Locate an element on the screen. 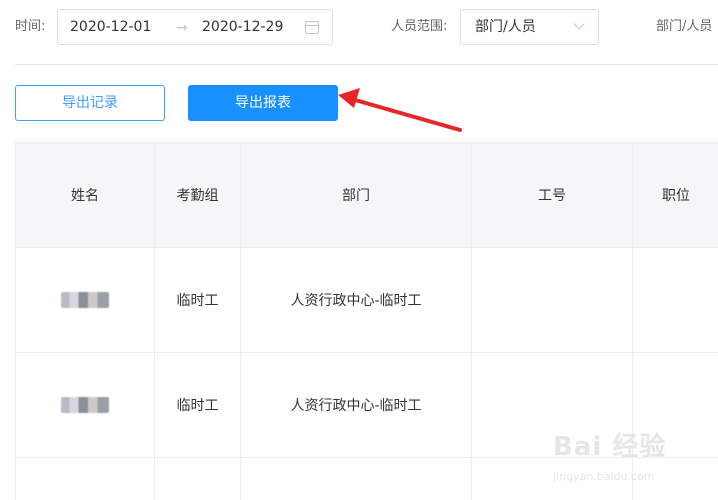  watermark-url: jingyan.baidu.com is located at coordinates (604, 476).